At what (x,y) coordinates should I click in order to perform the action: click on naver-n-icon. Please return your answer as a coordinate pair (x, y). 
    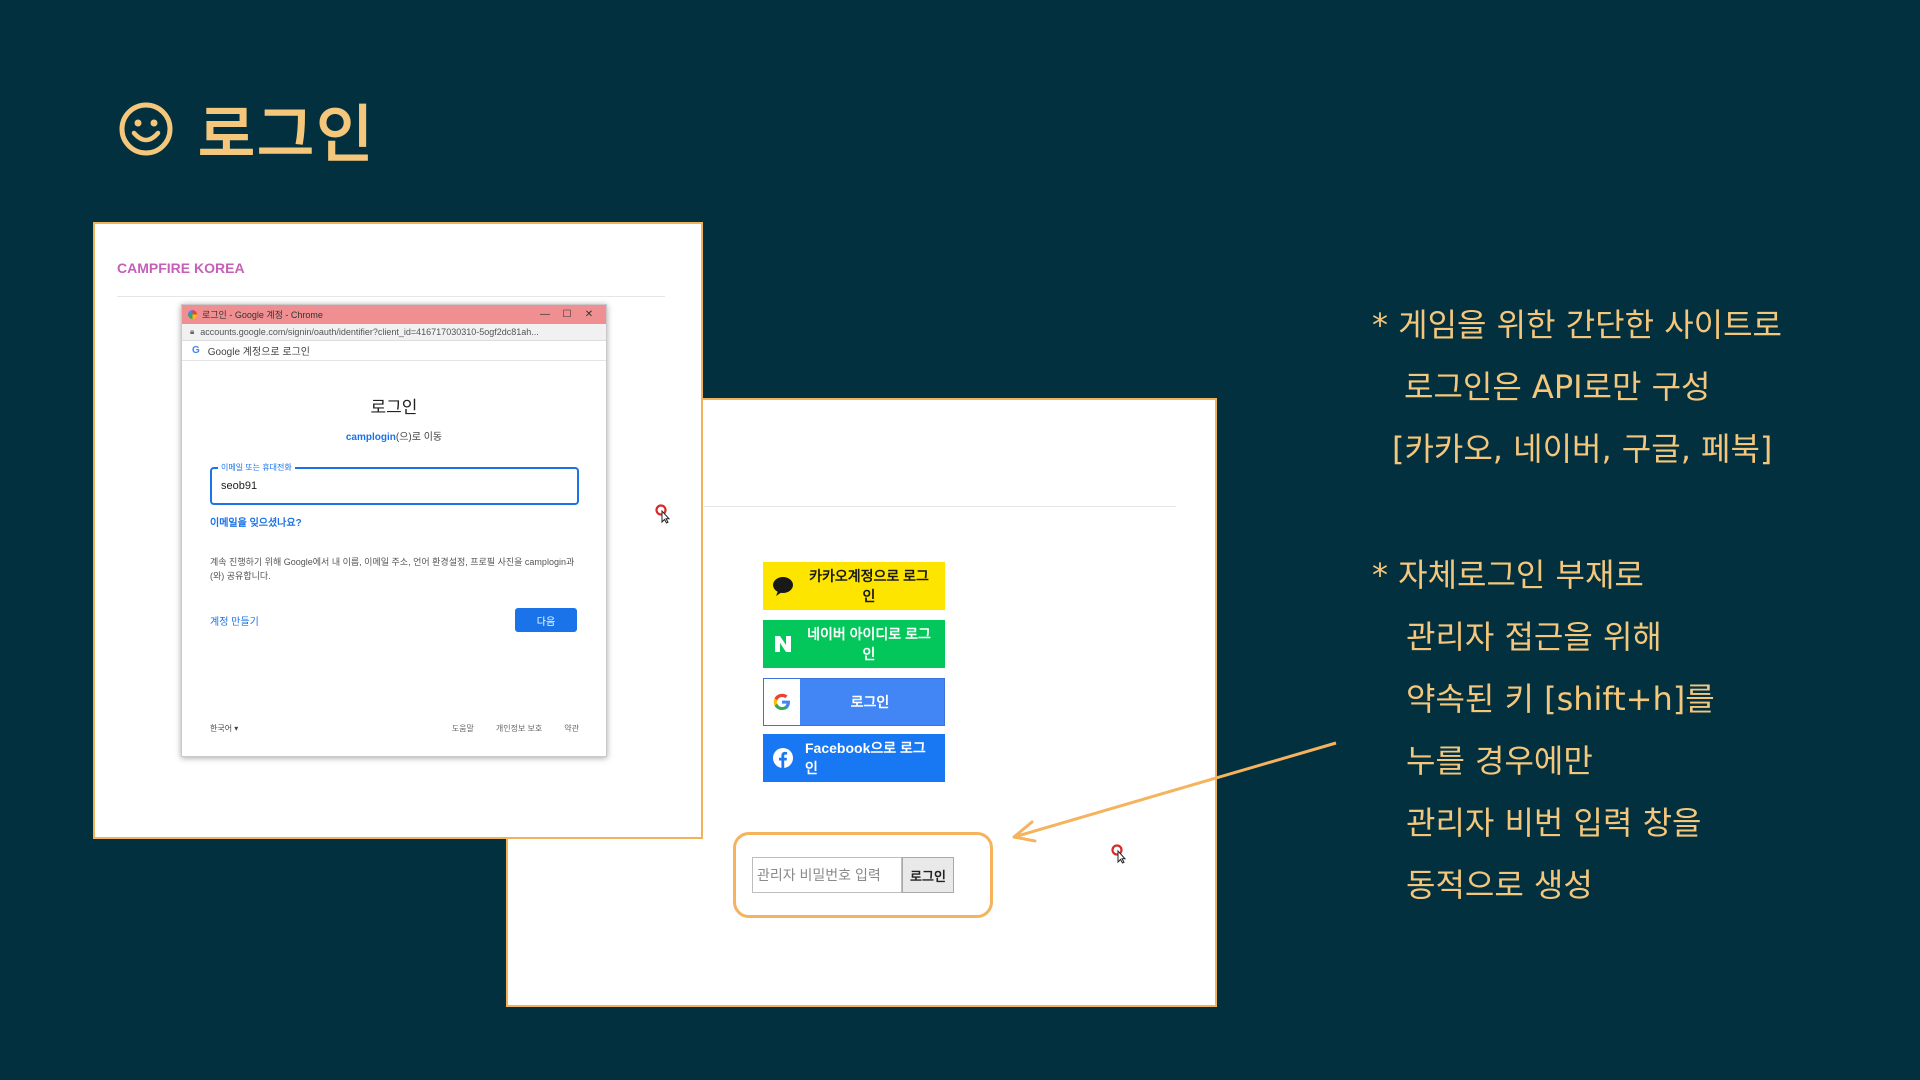
    Looking at the image, I should click on (783, 644).